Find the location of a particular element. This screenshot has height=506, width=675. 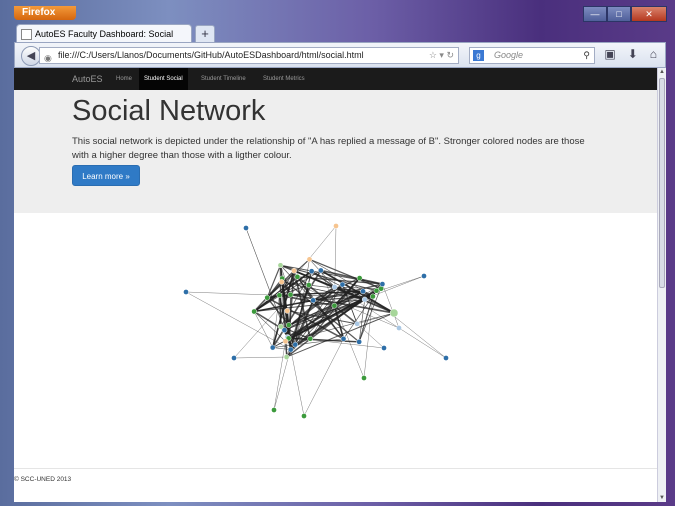

nav-student-metrics: Student Metrics is located at coordinates (284, 79).